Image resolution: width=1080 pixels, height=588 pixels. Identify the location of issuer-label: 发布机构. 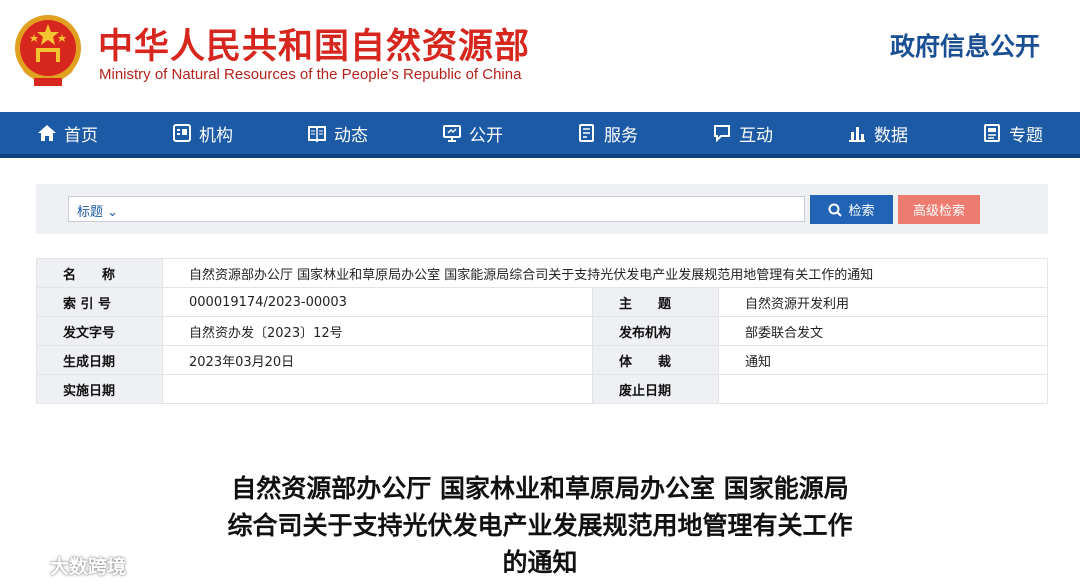
(655, 331).